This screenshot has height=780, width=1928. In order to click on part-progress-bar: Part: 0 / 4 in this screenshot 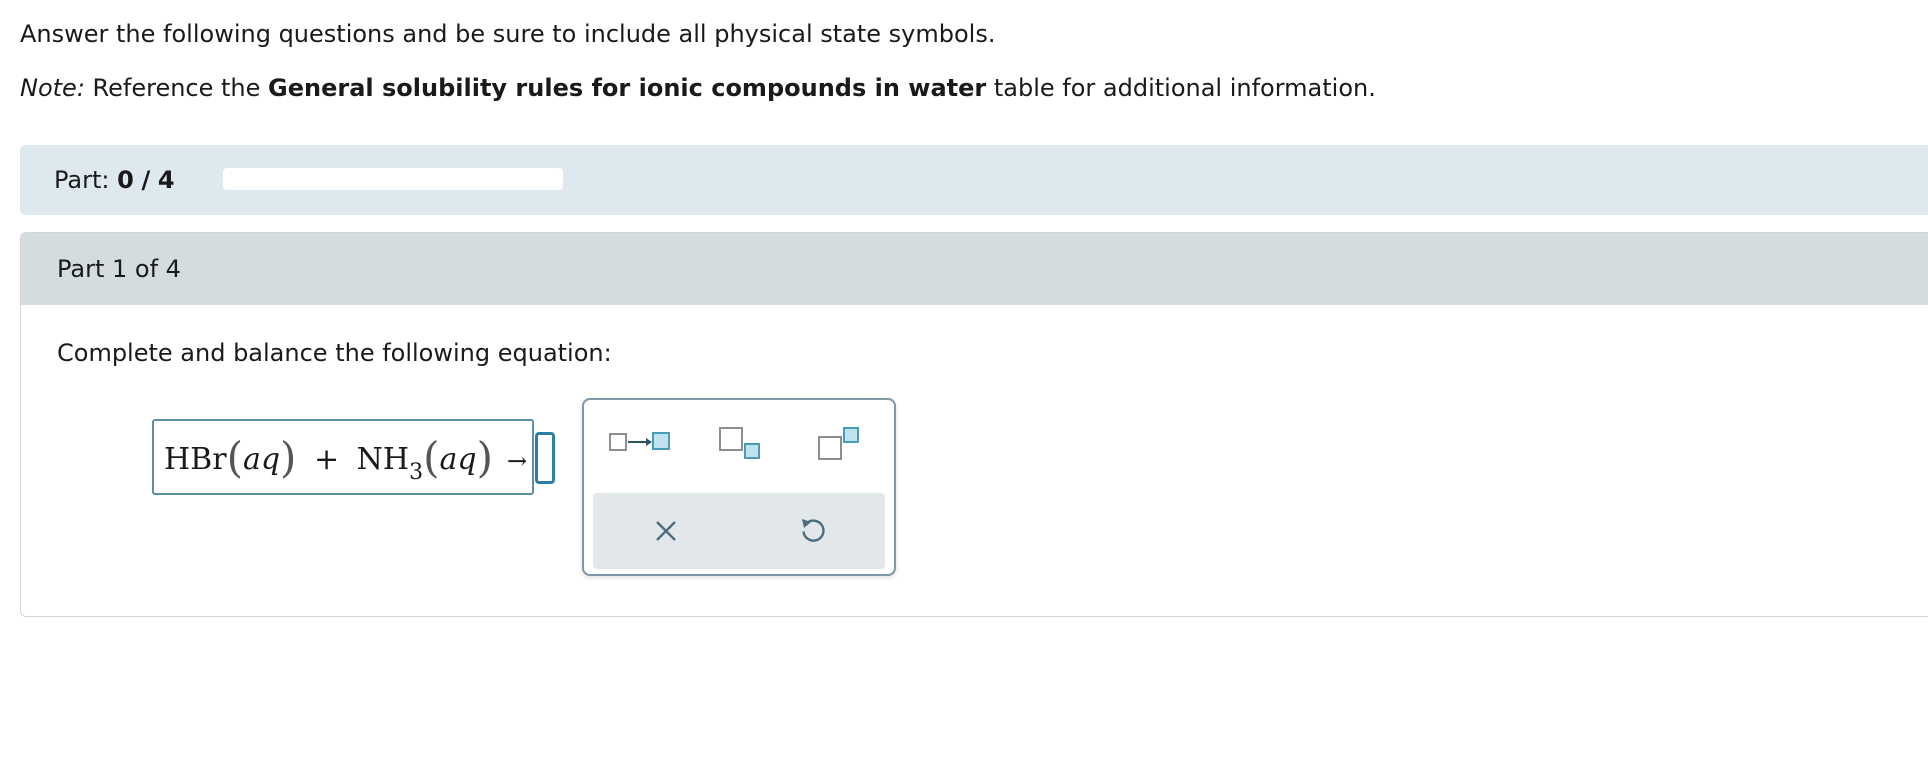, I will do `click(974, 180)`.